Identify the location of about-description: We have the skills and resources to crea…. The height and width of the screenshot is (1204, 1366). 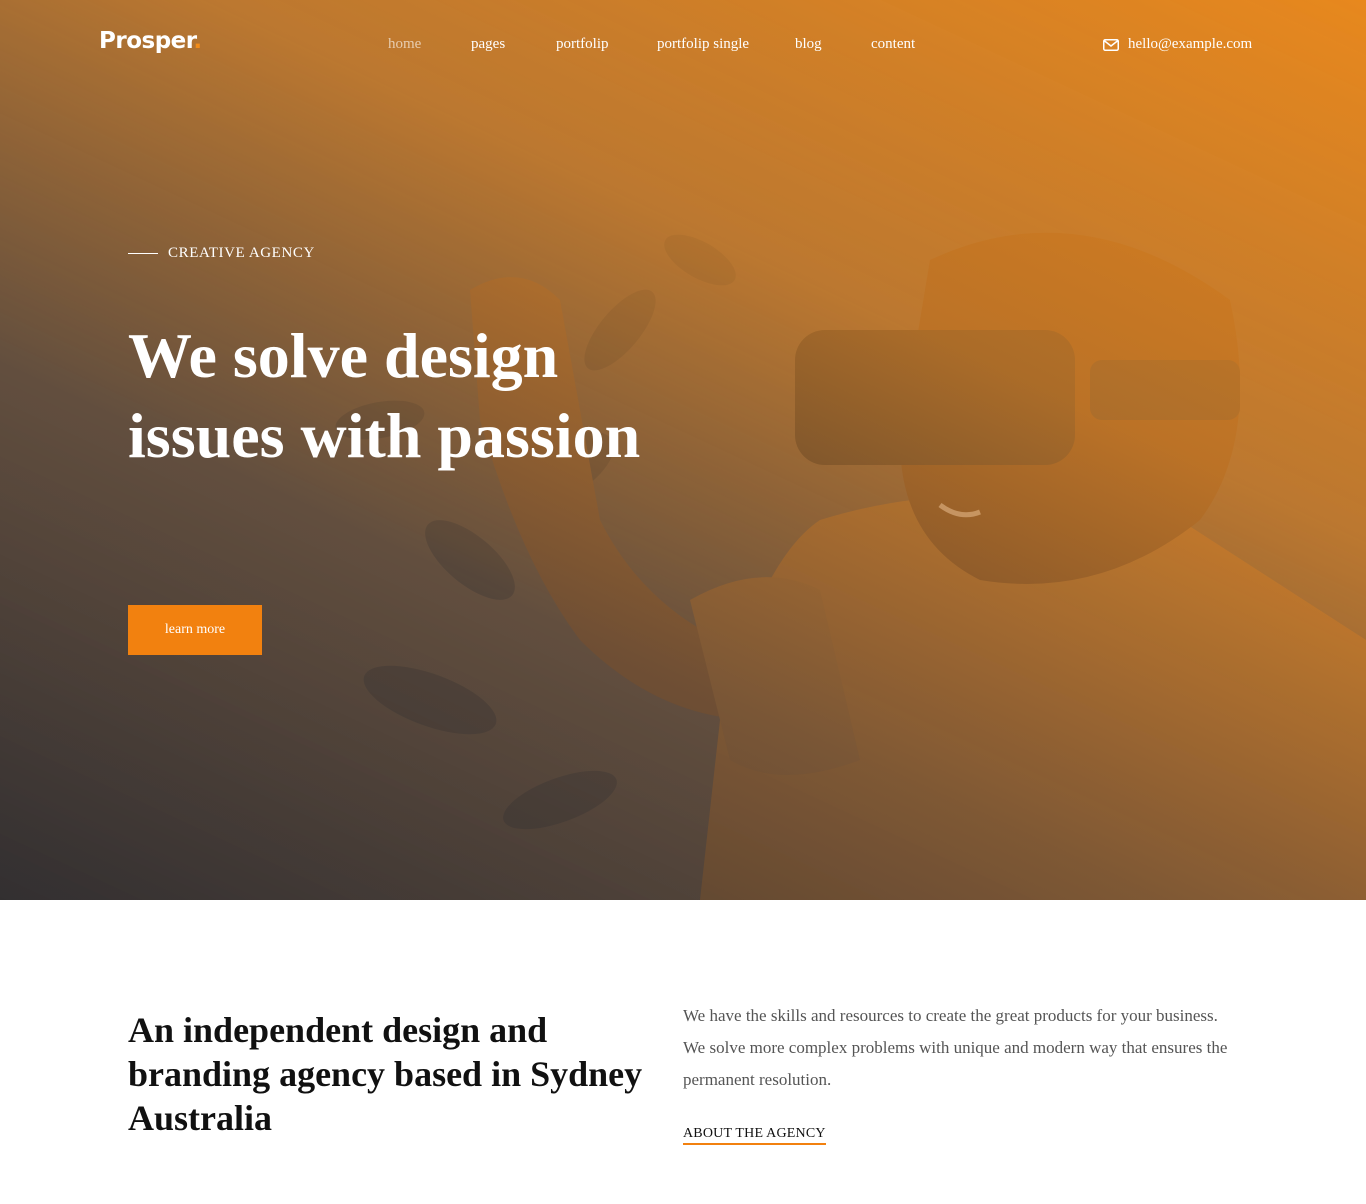
(955, 1047).